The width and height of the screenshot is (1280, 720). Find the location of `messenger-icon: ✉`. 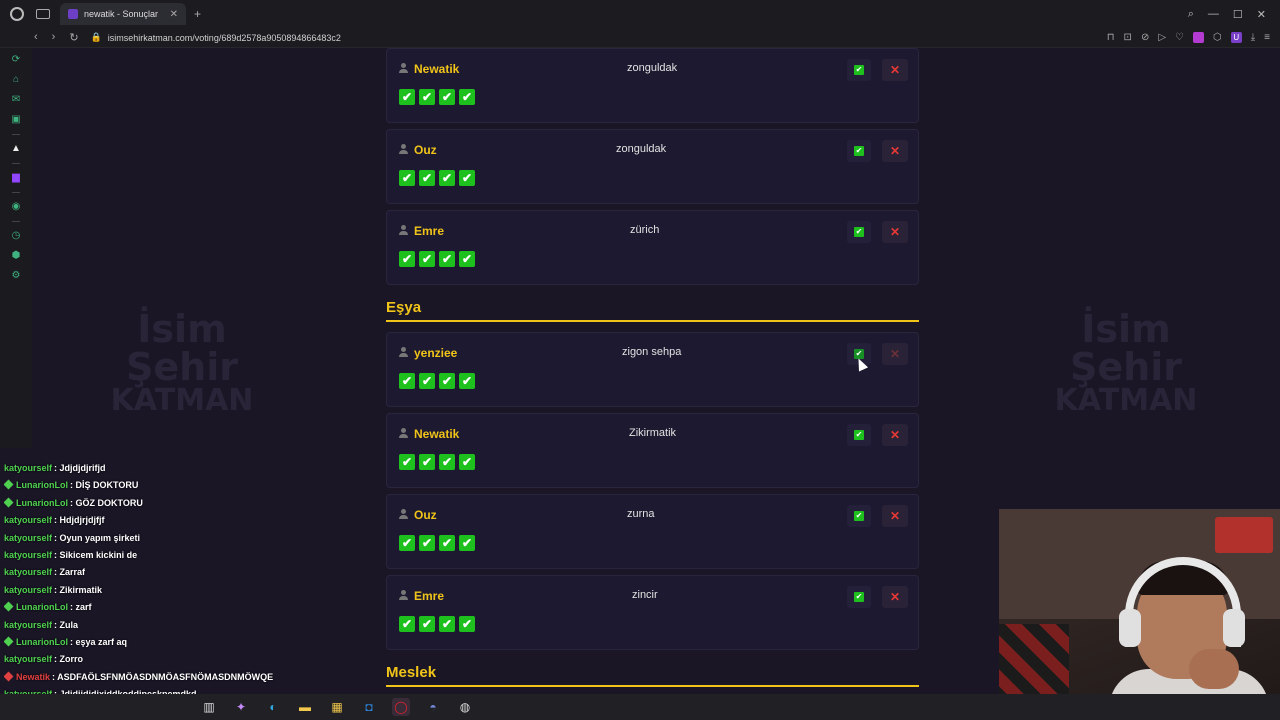

messenger-icon: ✉ is located at coordinates (16, 100).